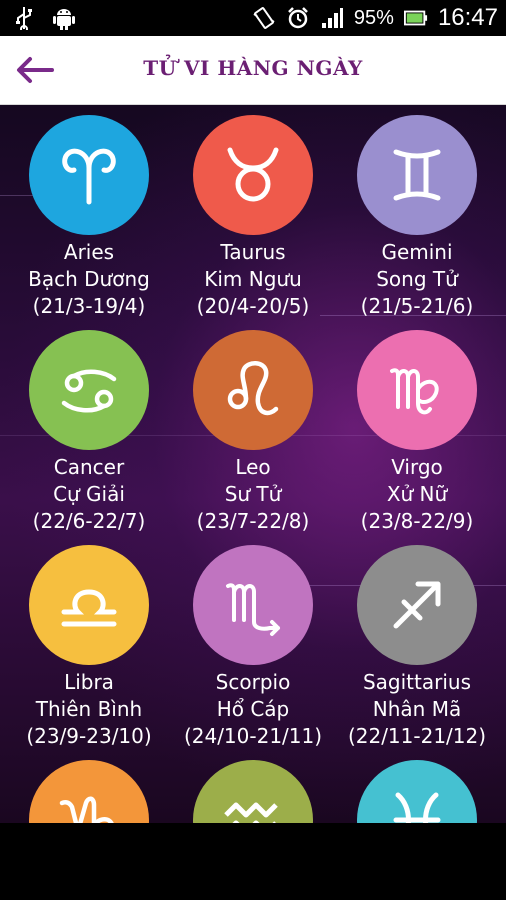  I want to click on sign-dates: (24/10-21/11), so click(253, 736).